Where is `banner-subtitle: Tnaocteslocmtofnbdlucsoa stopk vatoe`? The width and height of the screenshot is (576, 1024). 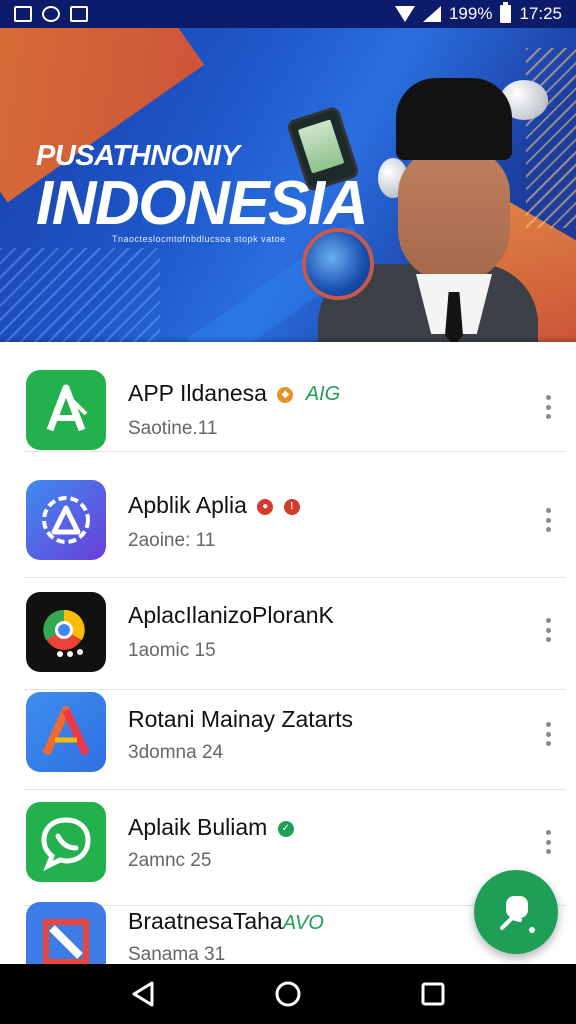 banner-subtitle: Tnaocteslocmtofnbdlucsoa stopk vatoe is located at coordinates (199, 239).